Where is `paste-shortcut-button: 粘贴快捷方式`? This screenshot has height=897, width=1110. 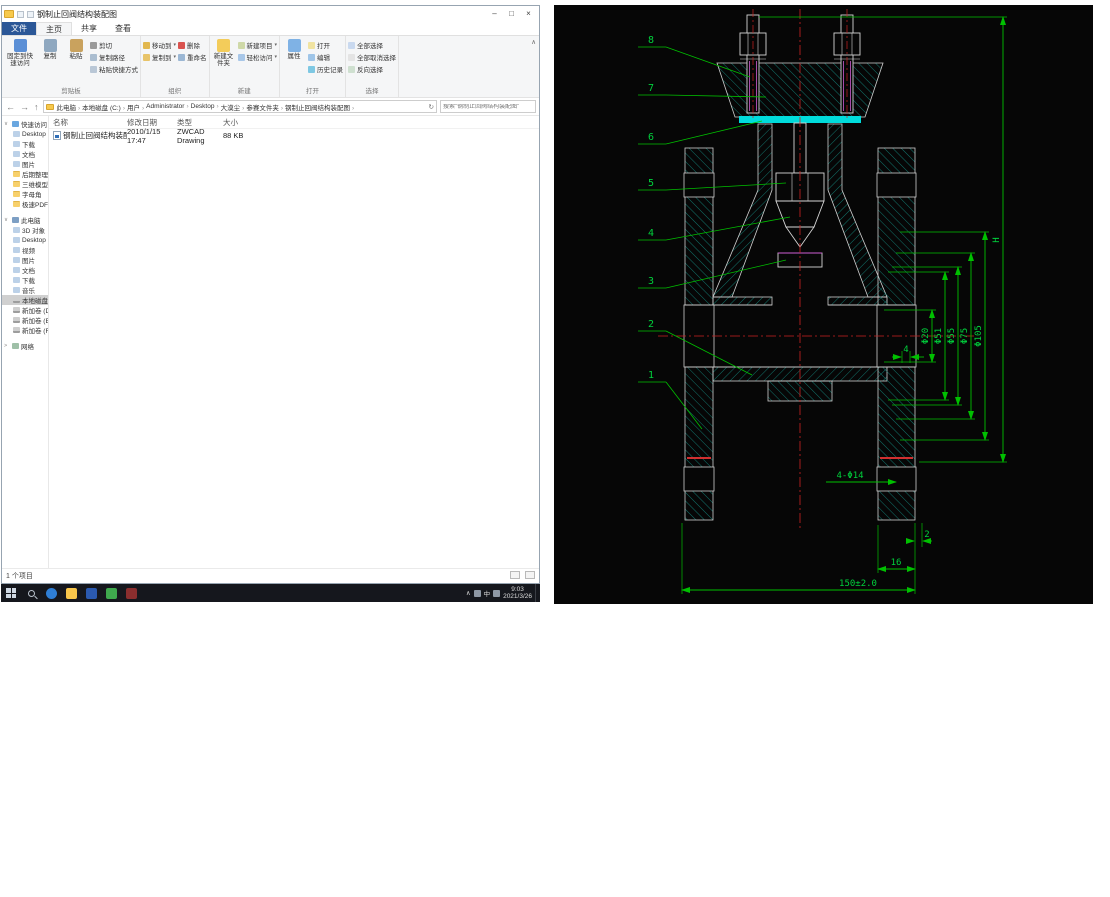
paste-shortcut-button: 粘贴快捷方式 is located at coordinates (114, 69).